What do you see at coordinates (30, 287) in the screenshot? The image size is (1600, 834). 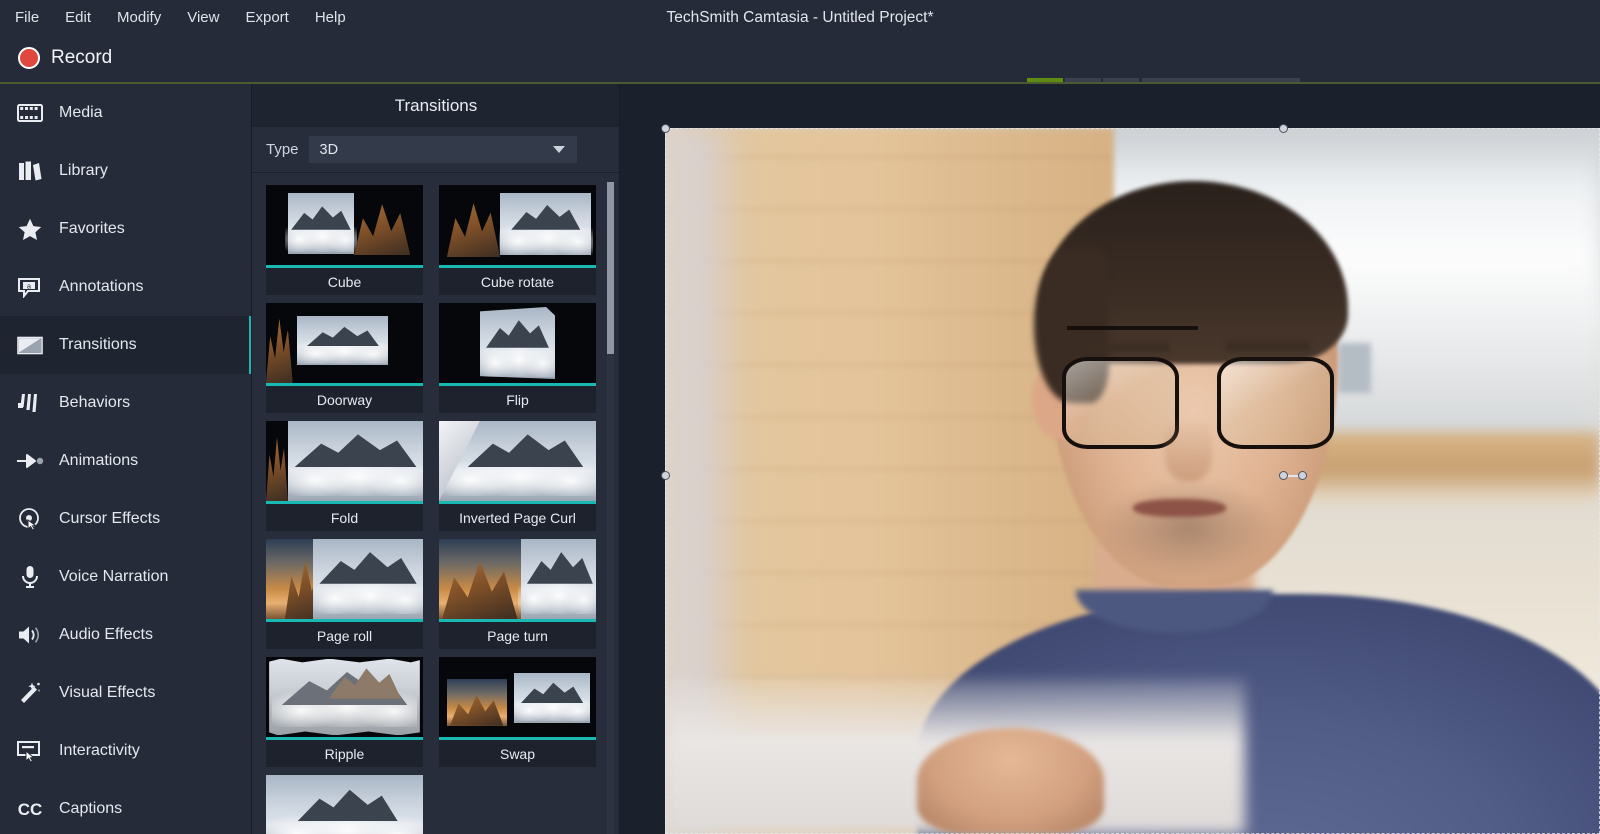 I see `speech-bubble-a-icon: a` at bounding box center [30, 287].